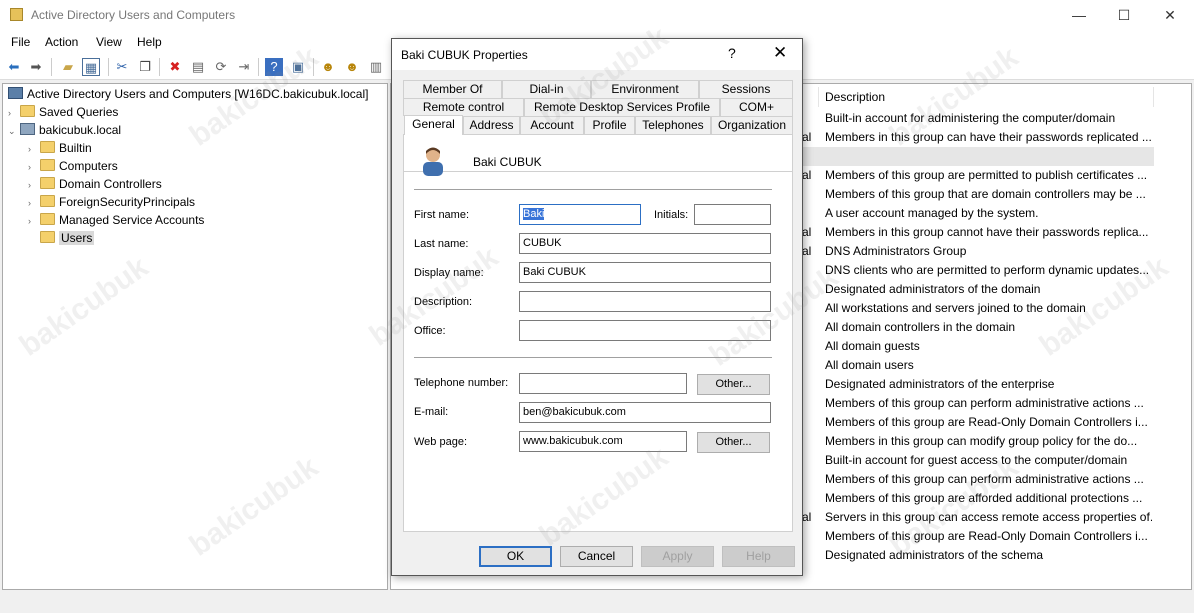 The width and height of the screenshot is (1194, 613). Describe the element at coordinates (645, 330) in the screenshot. I see `office-field` at that location.